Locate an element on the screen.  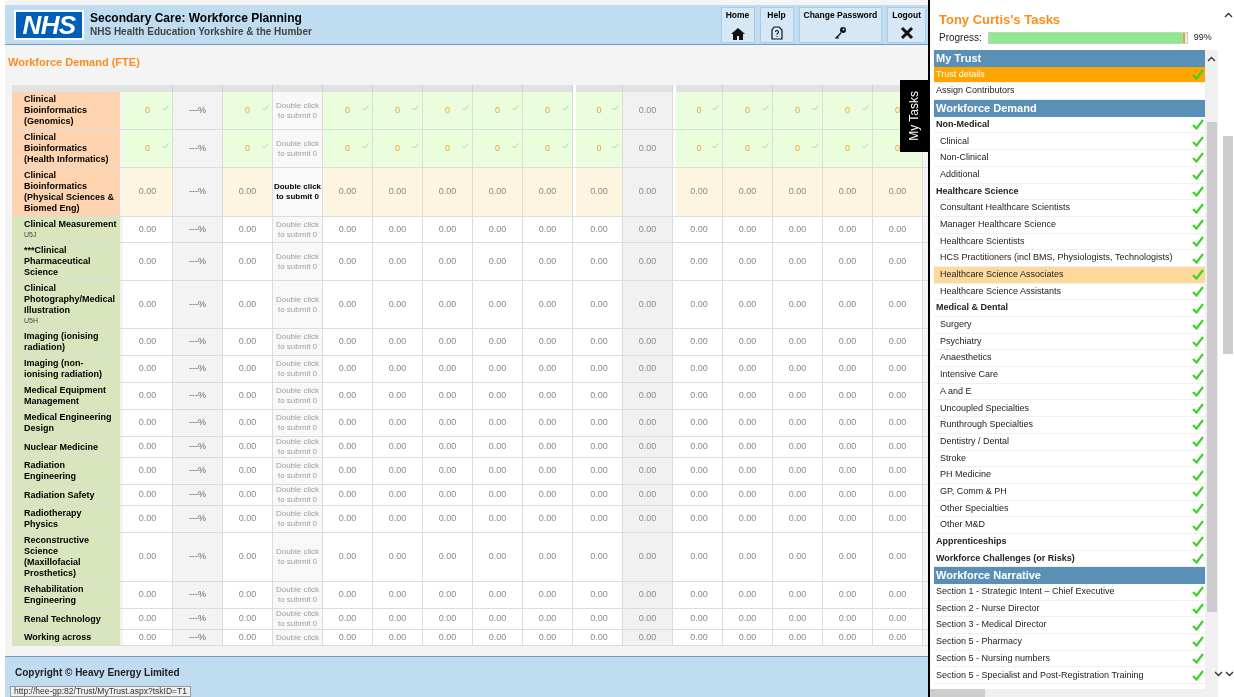
nav-button: Help is located at coordinates (776, 24).